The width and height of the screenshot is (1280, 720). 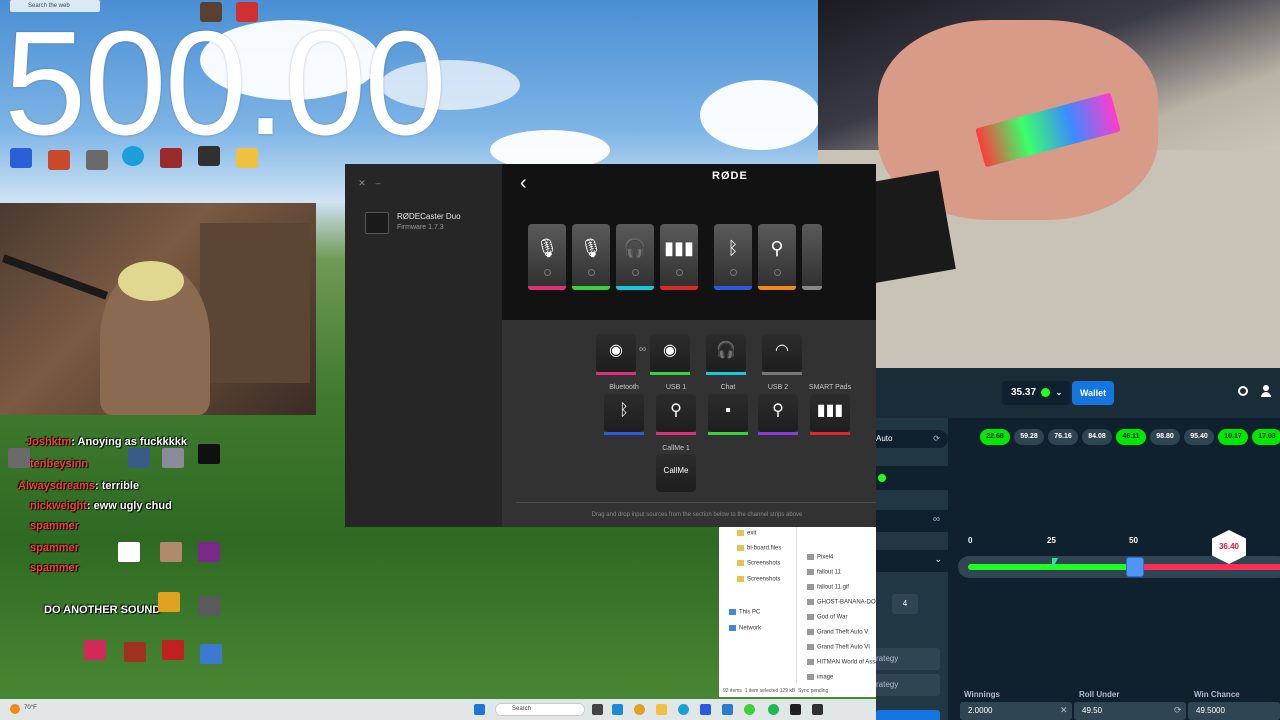 What do you see at coordinates (624, 414) in the screenshot?
I see `source-pad-bluetooth: ᛒ` at bounding box center [624, 414].